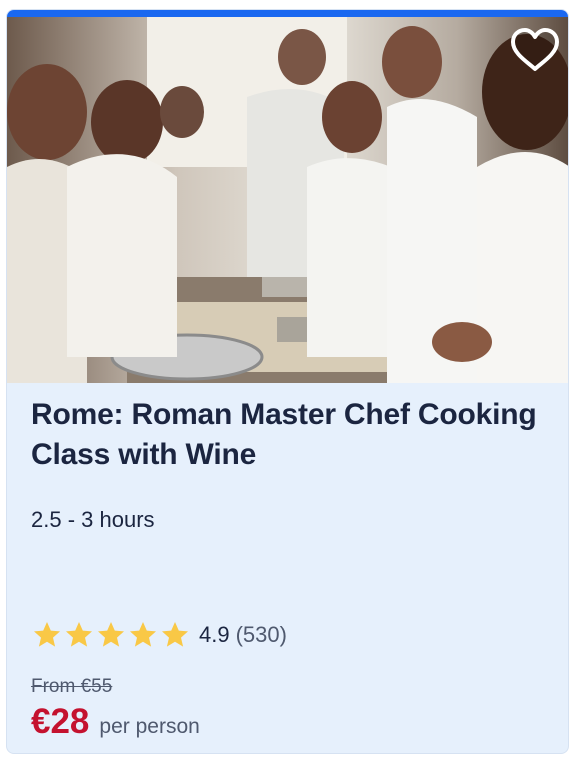 The image size is (573, 759). What do you see at coordinates (149, 726) in the screenshot?
I see `price-suffix: per person` at bounding box center [149, 726].